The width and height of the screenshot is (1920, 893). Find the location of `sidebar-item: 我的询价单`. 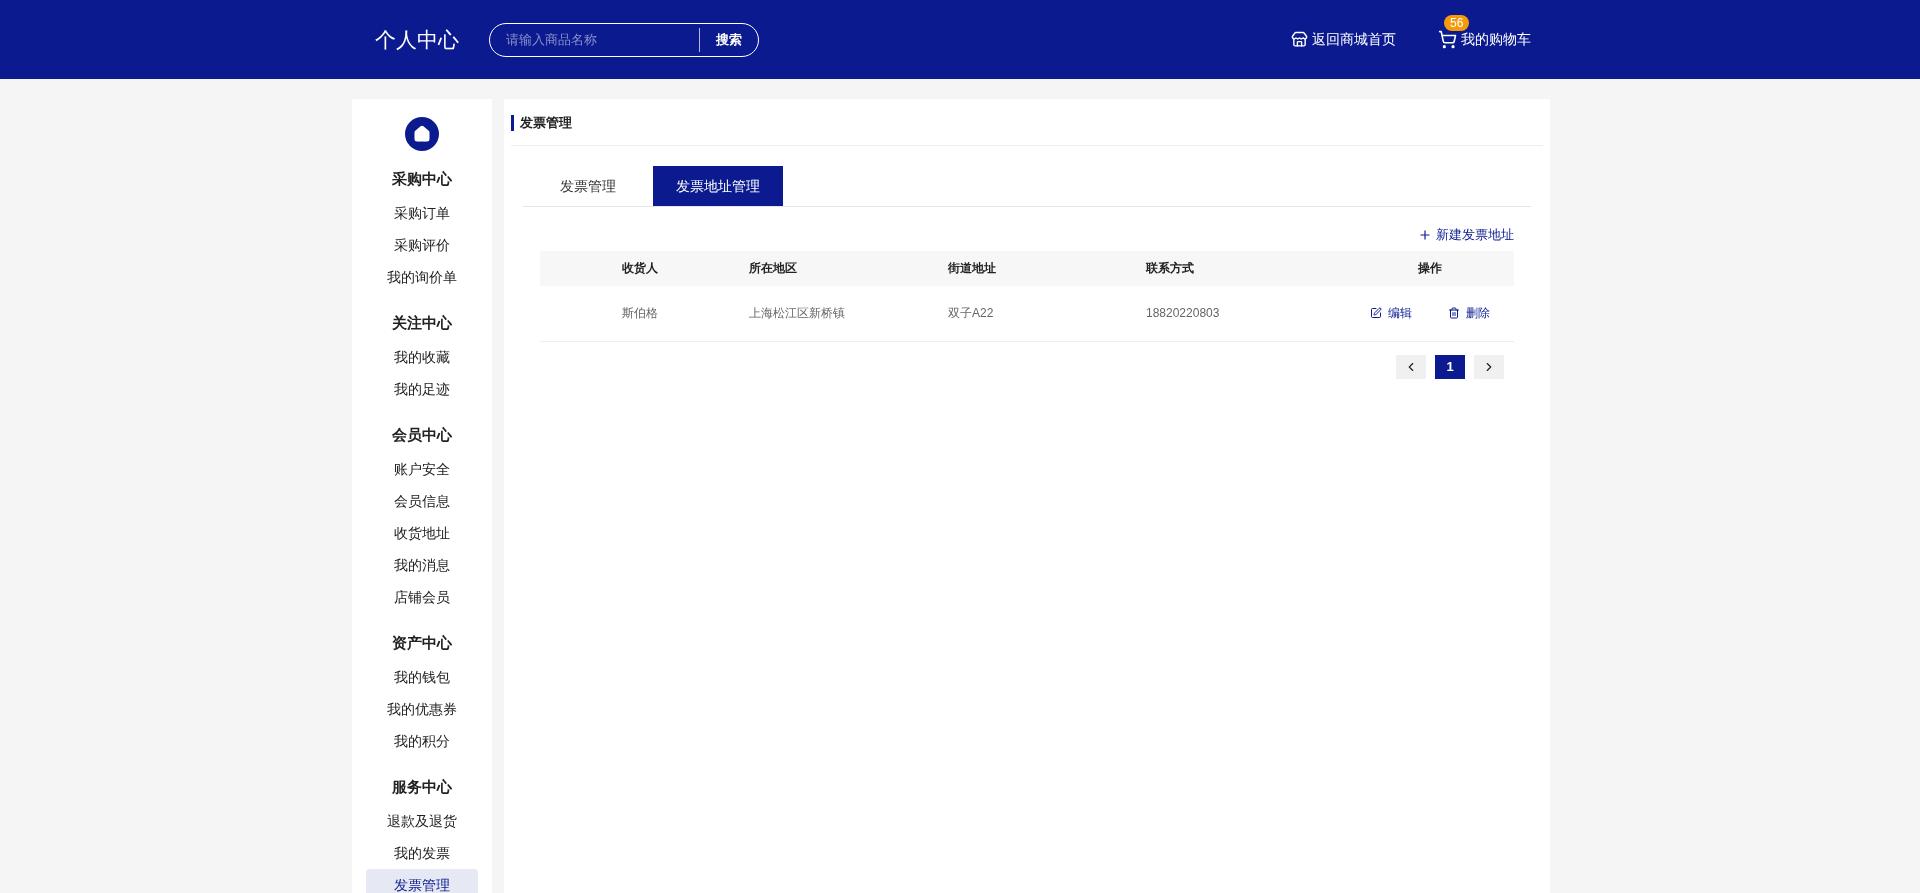

sidebar-item: 我的询价单 is located at coordinates (422, 277).